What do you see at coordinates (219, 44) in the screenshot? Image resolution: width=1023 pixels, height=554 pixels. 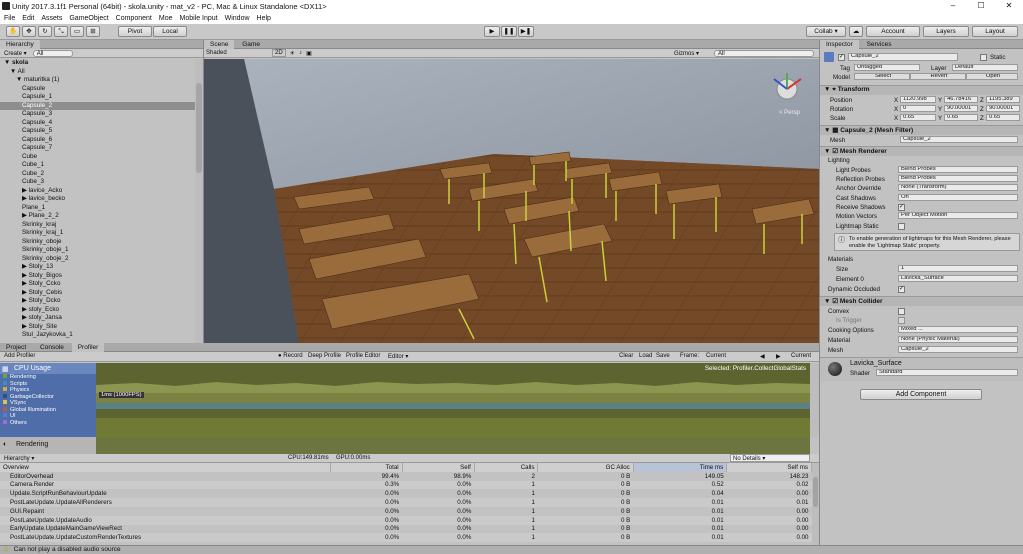 I see `tab-scene: Scene` at bounding box center [219, 44].